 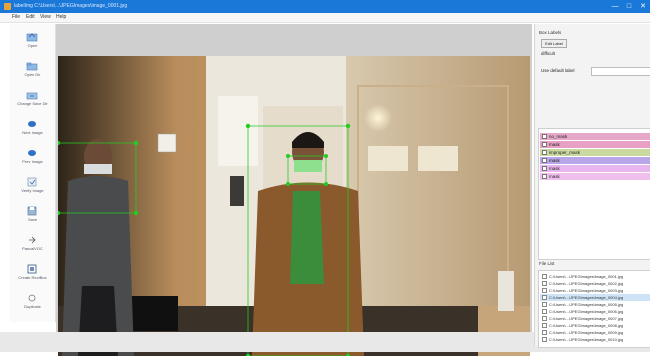 I want to click on box-labels-title: Box Labels, so click(x=550, y=32).